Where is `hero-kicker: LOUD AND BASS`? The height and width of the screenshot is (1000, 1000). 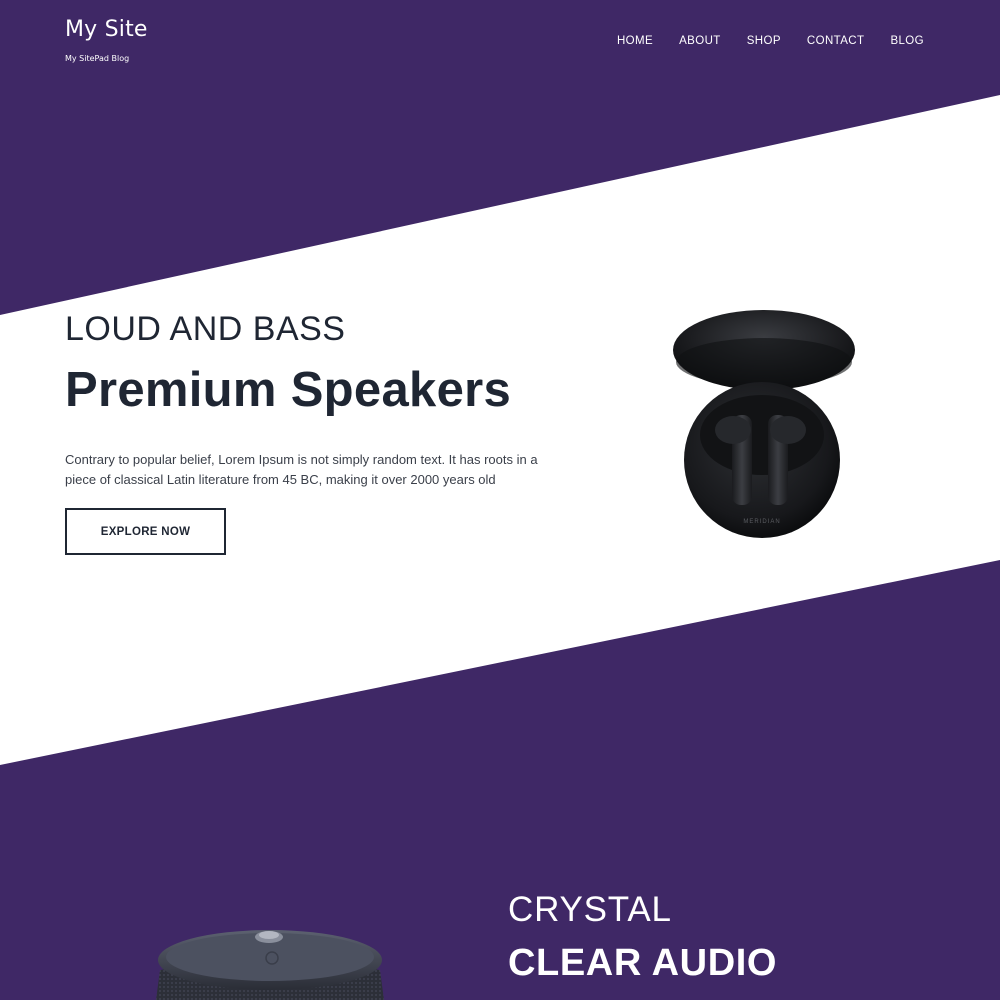 hero-kicker: LOUD AND BASS is located at coordinates (205, 329).